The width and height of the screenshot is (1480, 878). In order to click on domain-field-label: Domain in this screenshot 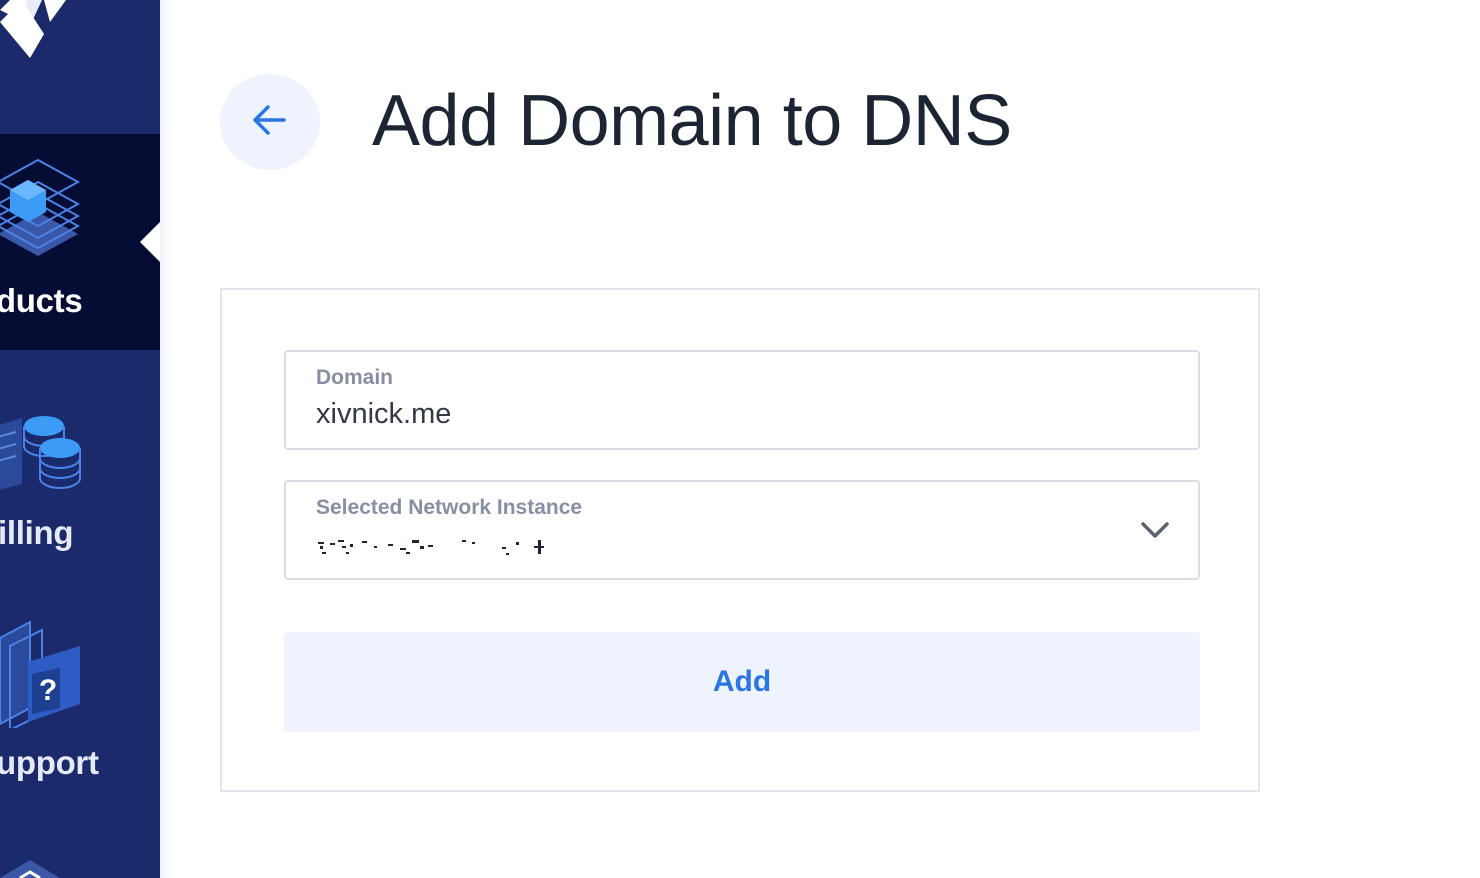, I will do `click(355, 377)`.